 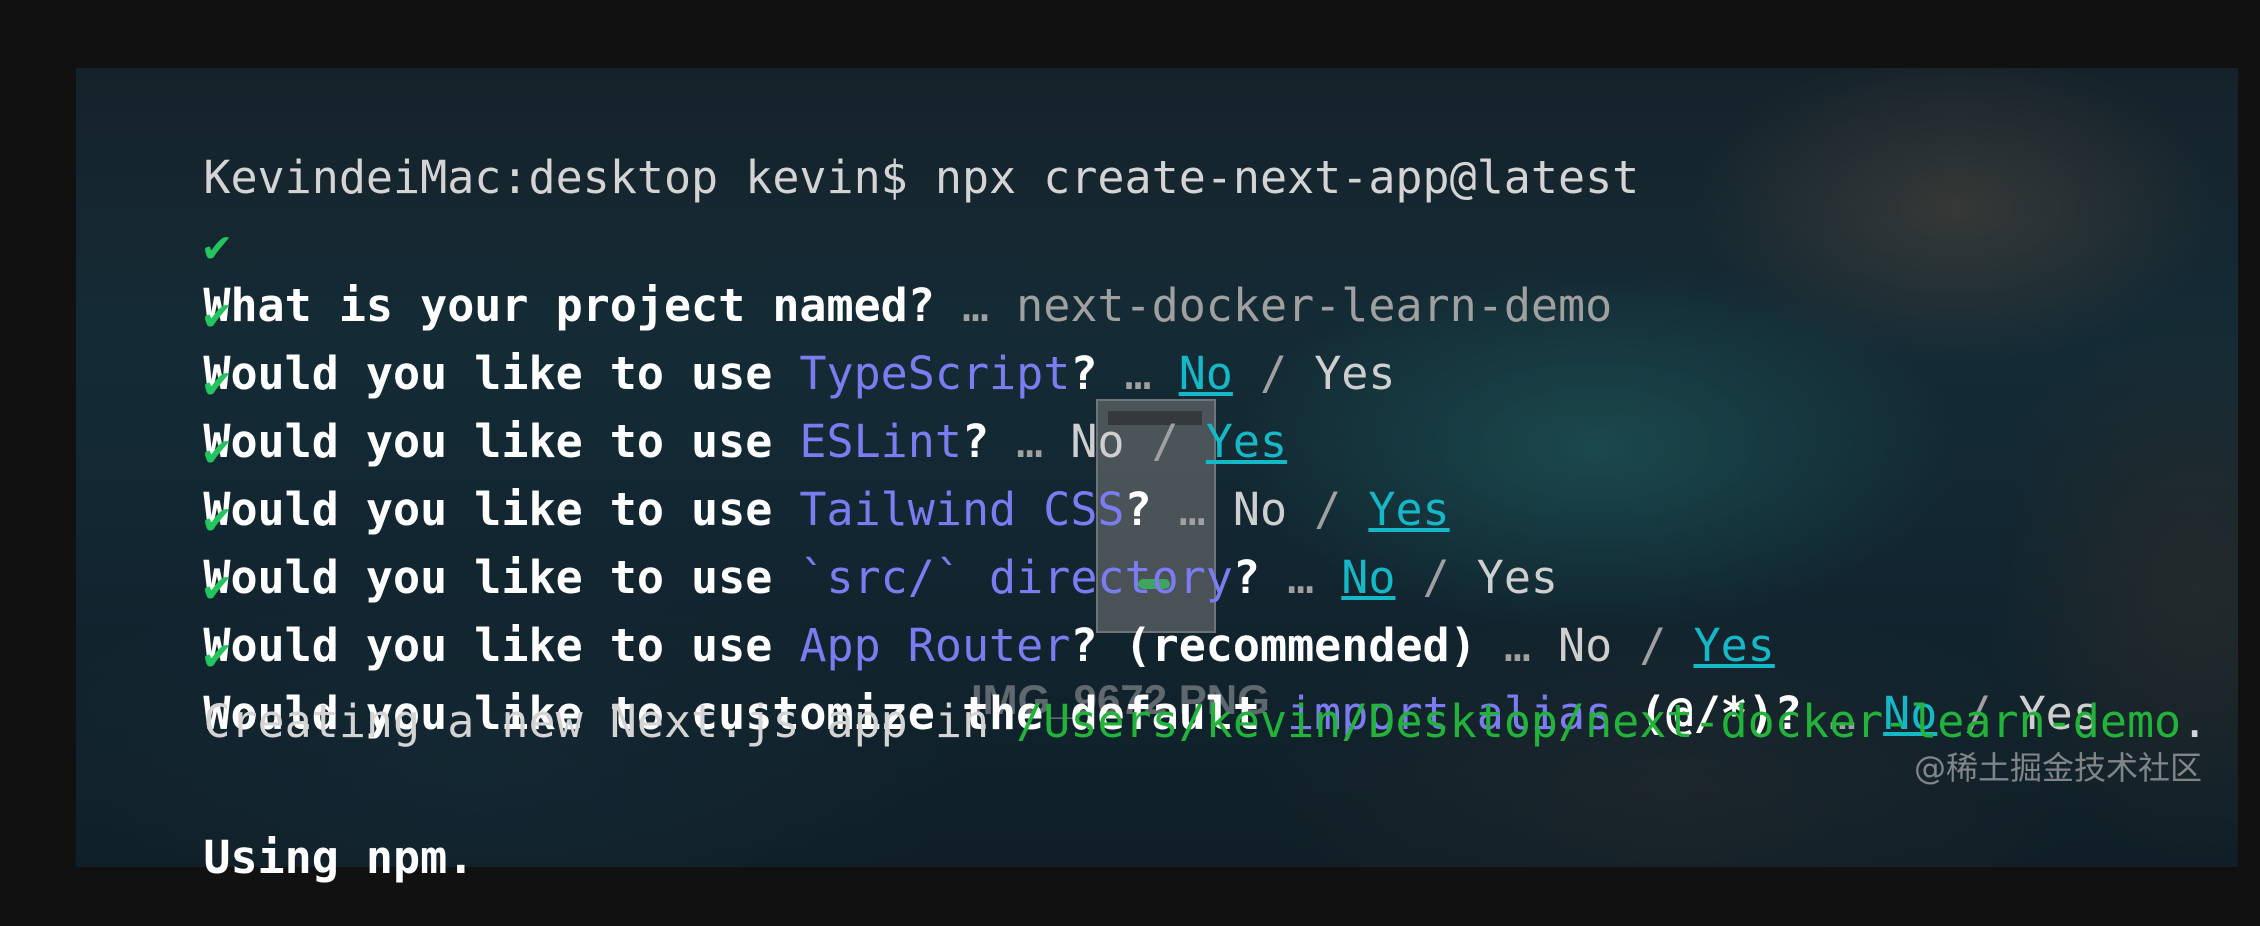 I want to click on question-highlight: `src/` directory, so click(x=1016, y=577).